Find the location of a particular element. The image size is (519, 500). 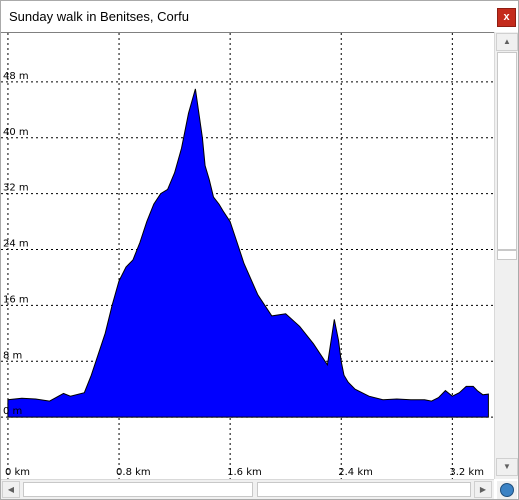

close-button: x is located at coordinates (506, 17).